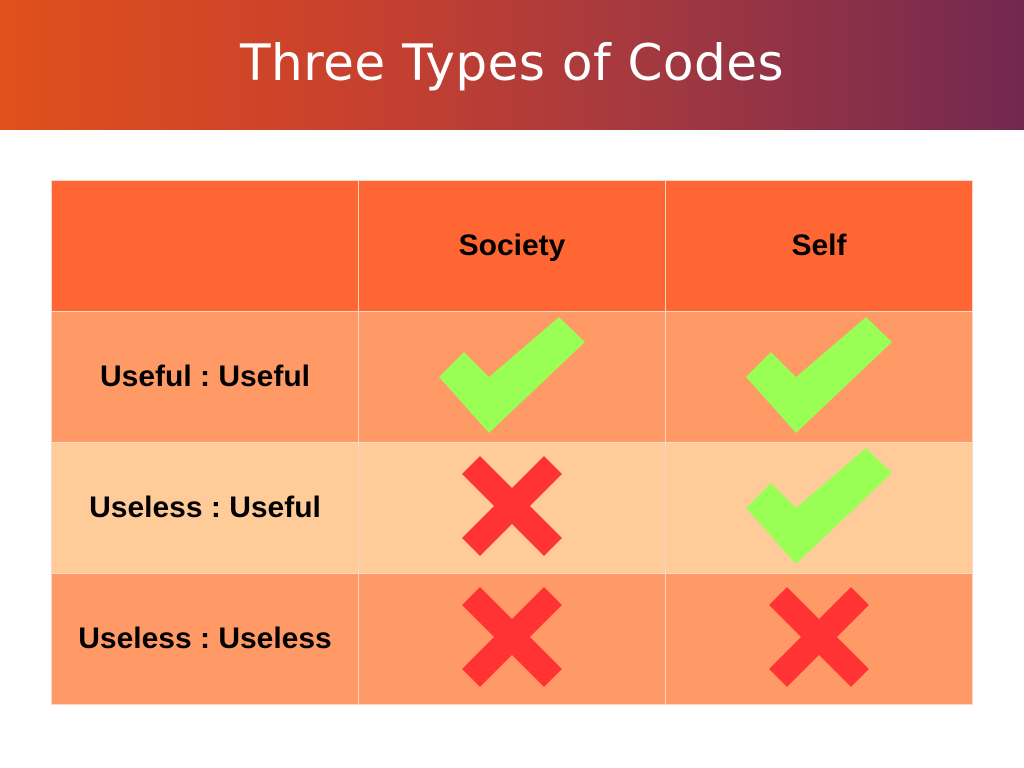 Image resolution: width=1024 pixels, height=768 pixels. I want to click on header-cell-self: Self, so click(819, 246).